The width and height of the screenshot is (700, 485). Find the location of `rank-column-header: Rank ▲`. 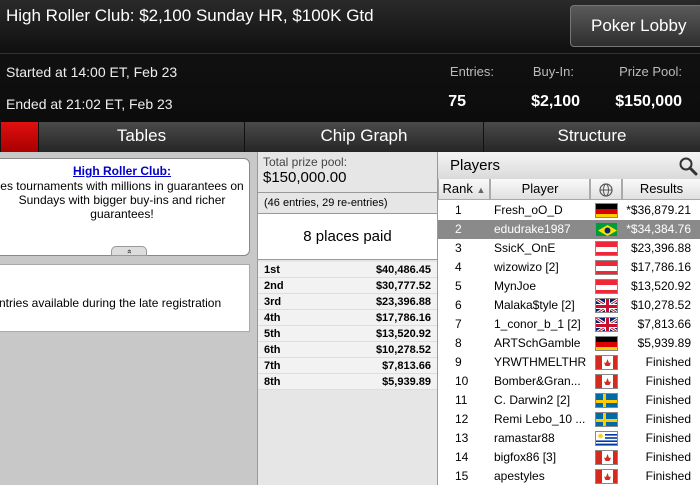

rank-column-header: Rank ▲ is located at coordinates (464, 189).